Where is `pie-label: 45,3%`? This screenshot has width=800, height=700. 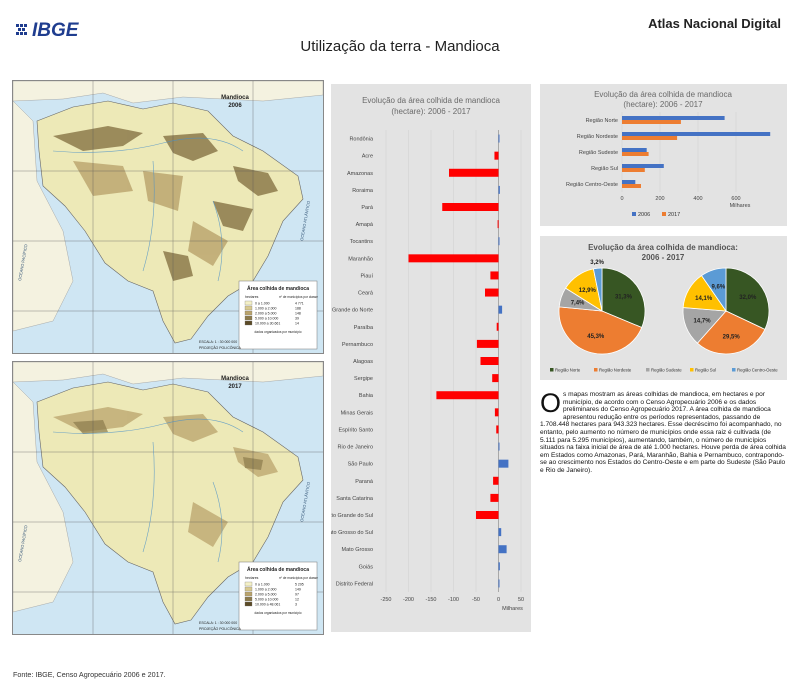 pie-label: 45,3% is located at coordinates (596, 337).